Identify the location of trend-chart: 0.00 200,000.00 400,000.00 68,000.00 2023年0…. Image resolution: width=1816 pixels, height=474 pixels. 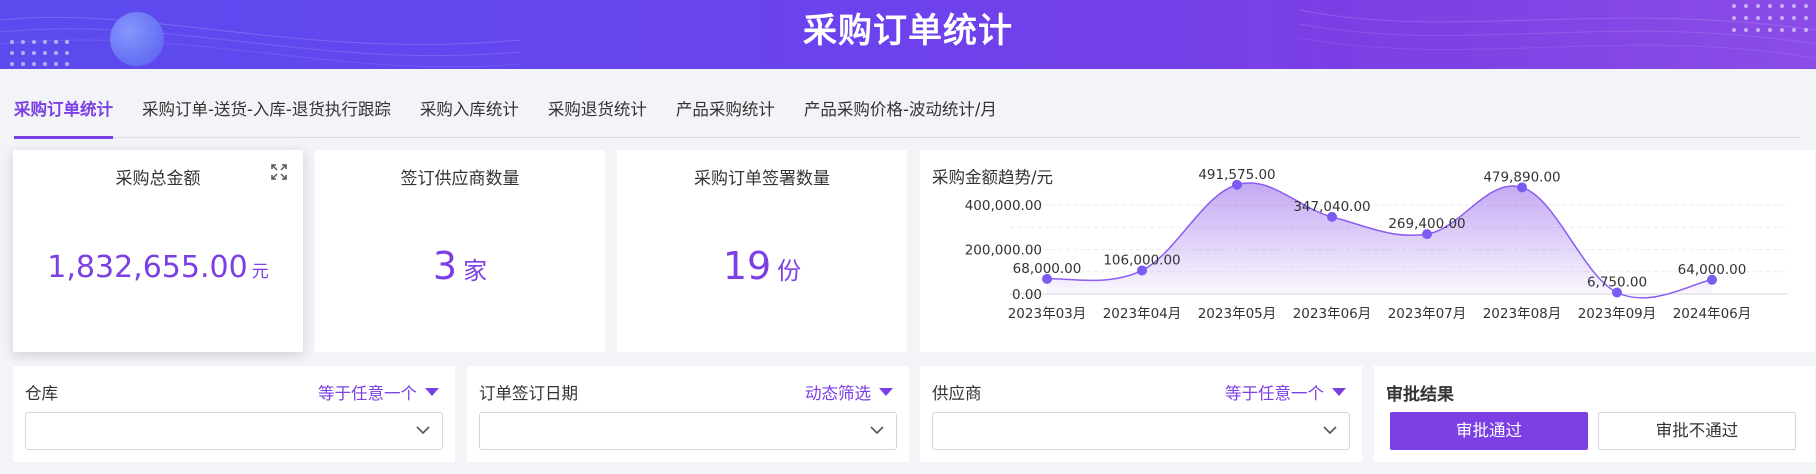
(1376, 244).